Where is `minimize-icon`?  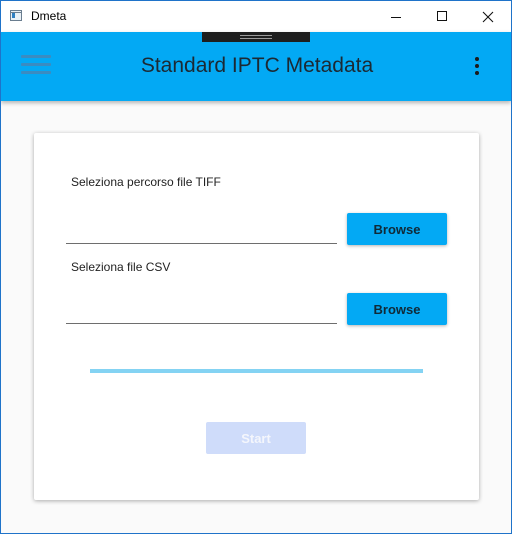
minimize-icon is located at coordinates (396, 17).